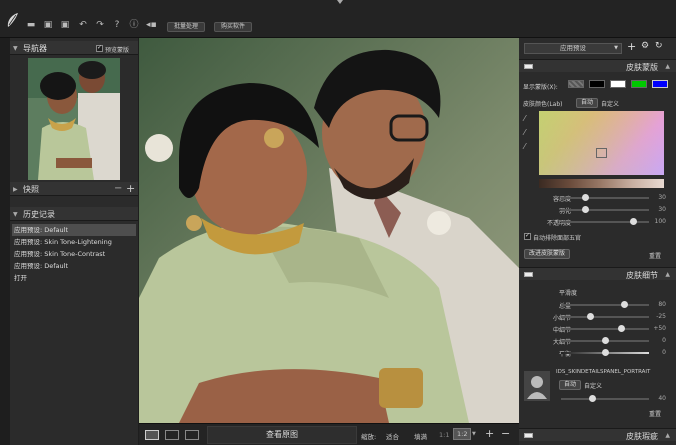  Describe the element at coordinates (655, 255) in the screenshot. I see `skin-mask-reset-button: 重置` at that location.